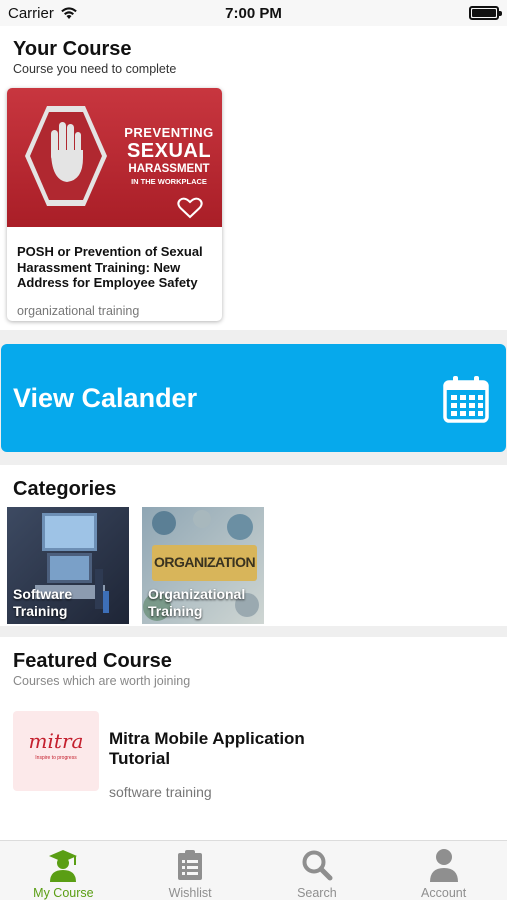 Image resolution: width=507 pixels, height=900 pixels. What do you see at coordinates (466, 399) in the screenshot?
I see `calendar-icon` at bounding box center [466, 399].